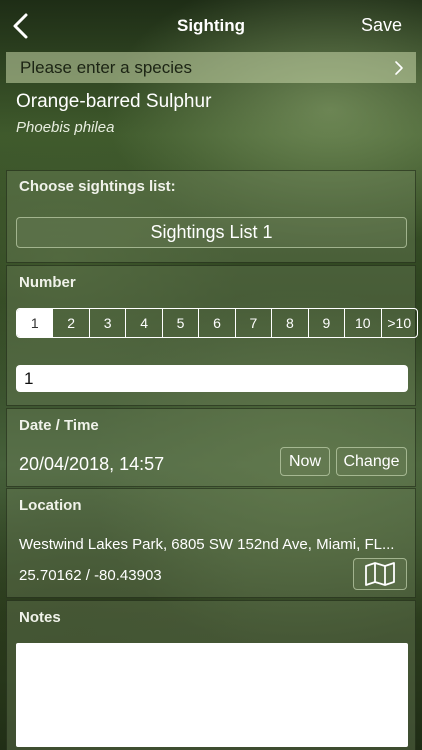 The height and width of the screenshot is (750, 422). I want to click on species-latin-name: Phoebis philea, so click(65, 127).